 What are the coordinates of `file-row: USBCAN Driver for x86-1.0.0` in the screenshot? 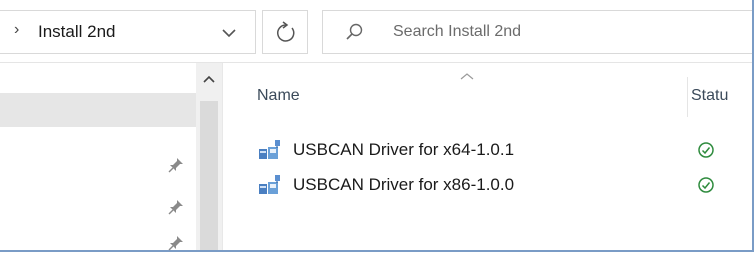 It's located at (497, 185).